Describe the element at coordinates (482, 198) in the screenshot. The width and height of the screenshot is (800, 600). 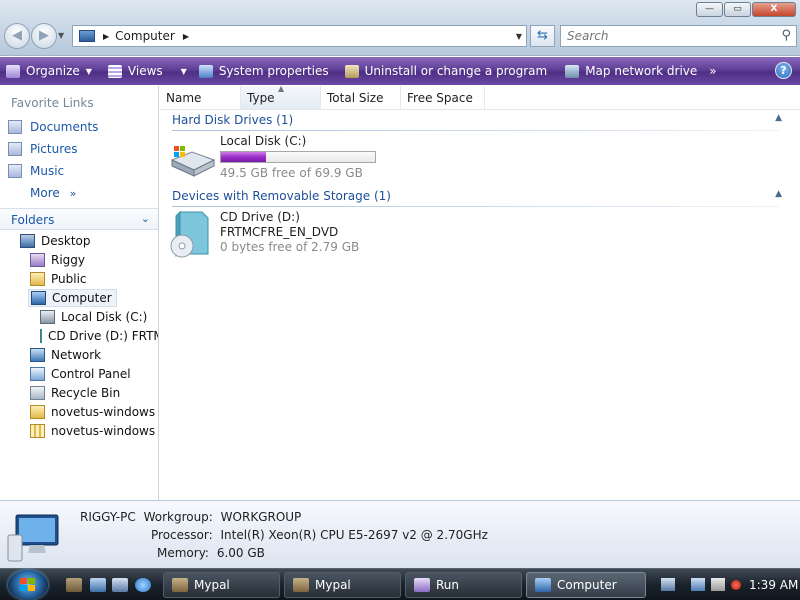
I see `group-header-removable-storage: Devices with Removable Storage (1) ▲` at that location.